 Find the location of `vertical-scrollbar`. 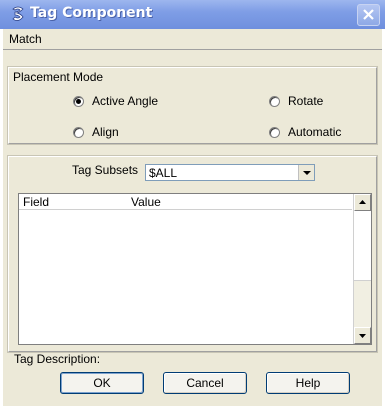

vertical-scrollbar is located at coordinates (362, 269).